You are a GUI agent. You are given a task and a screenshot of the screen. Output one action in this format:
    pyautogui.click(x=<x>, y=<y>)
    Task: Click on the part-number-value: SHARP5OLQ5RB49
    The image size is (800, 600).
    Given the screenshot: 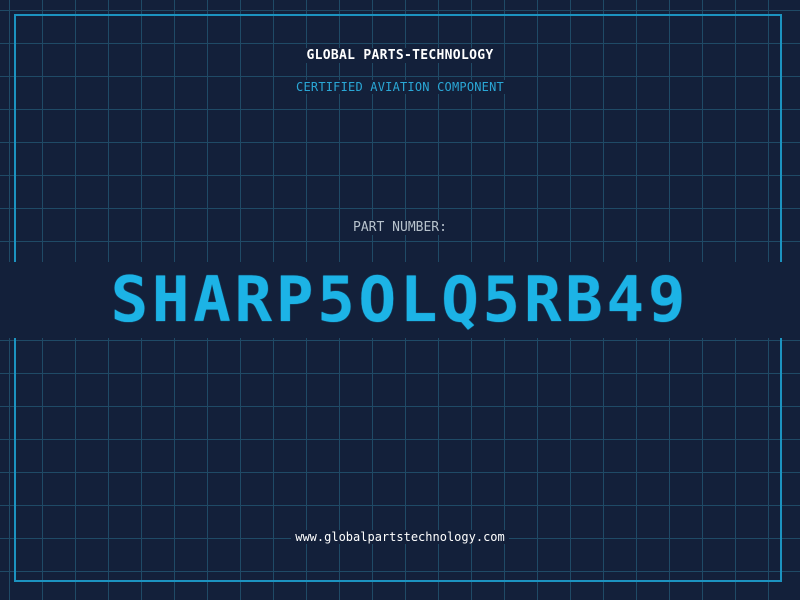 What is the action you would take?
    pyautogui.click(x=400, y=300)
    